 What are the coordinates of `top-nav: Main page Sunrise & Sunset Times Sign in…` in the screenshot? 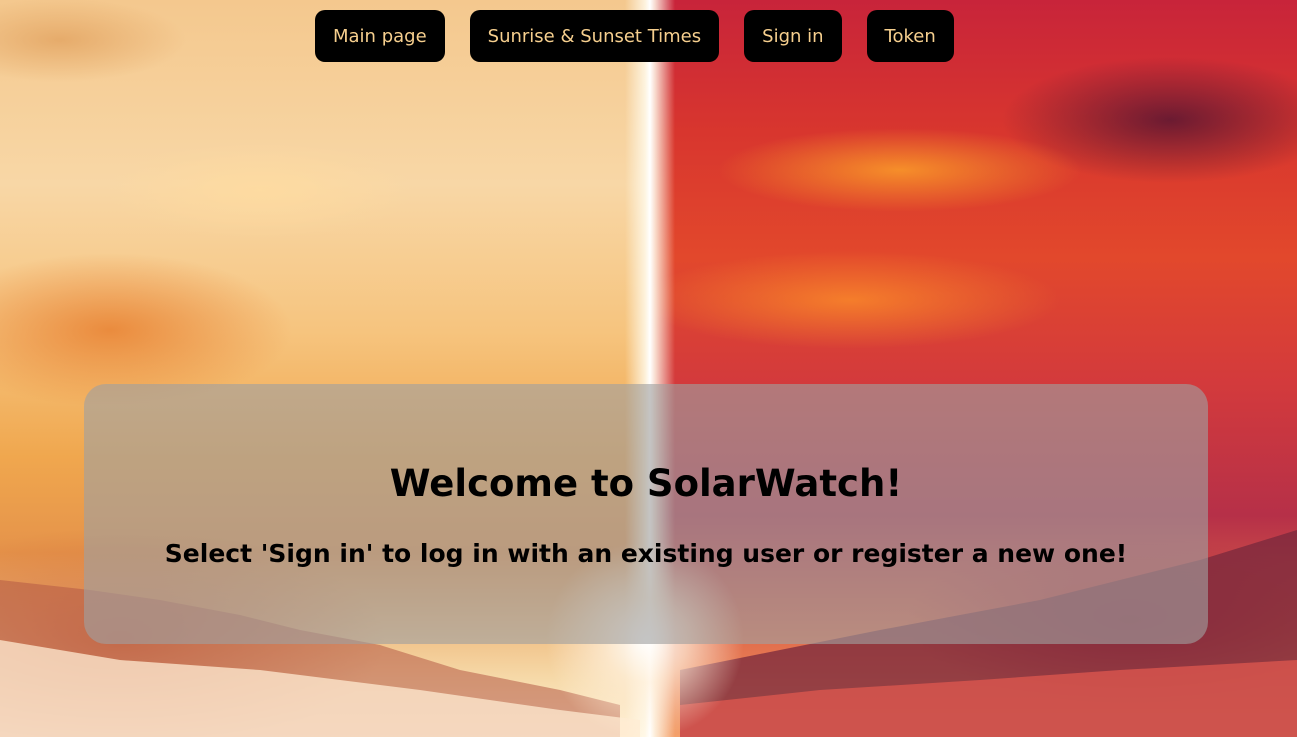 It's located at (634, 36).